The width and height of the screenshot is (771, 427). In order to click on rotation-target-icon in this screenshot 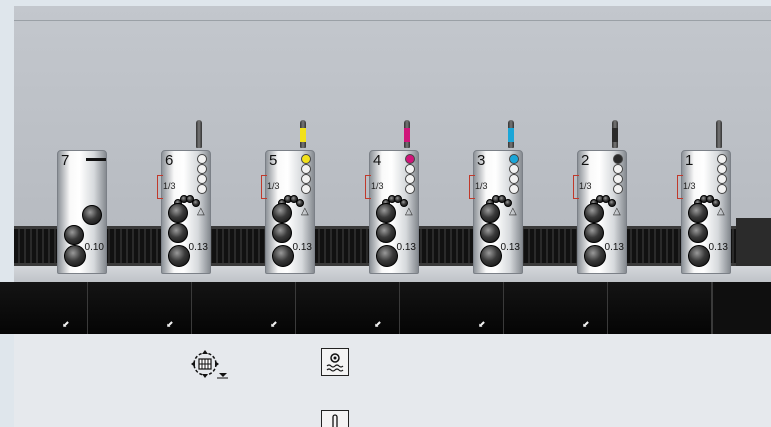, I will do `click(209, 364)`.